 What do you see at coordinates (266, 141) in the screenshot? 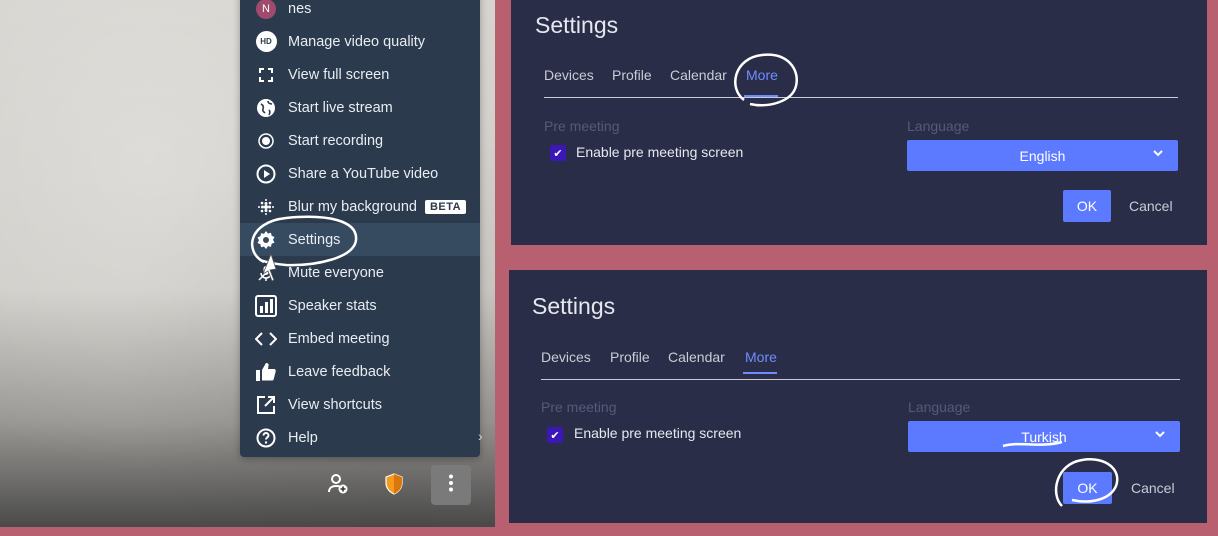
I see `record-icon` at bounding box center [266, 141].